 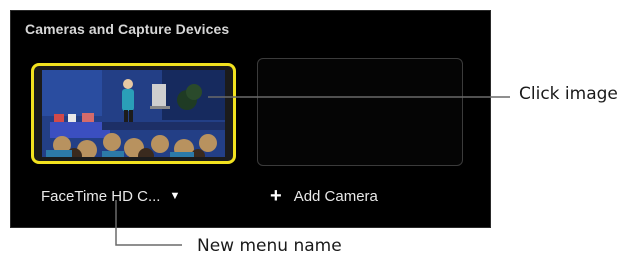 I want to click on callout-new-menu-name: New menu name, so click(x=269, y=246).